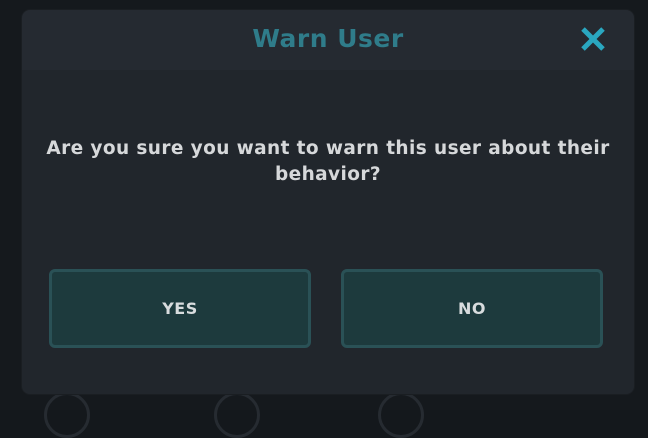 The height and width of the screenshot is (438, 648). I want to click on yes-button: YES, so click(180, 308).